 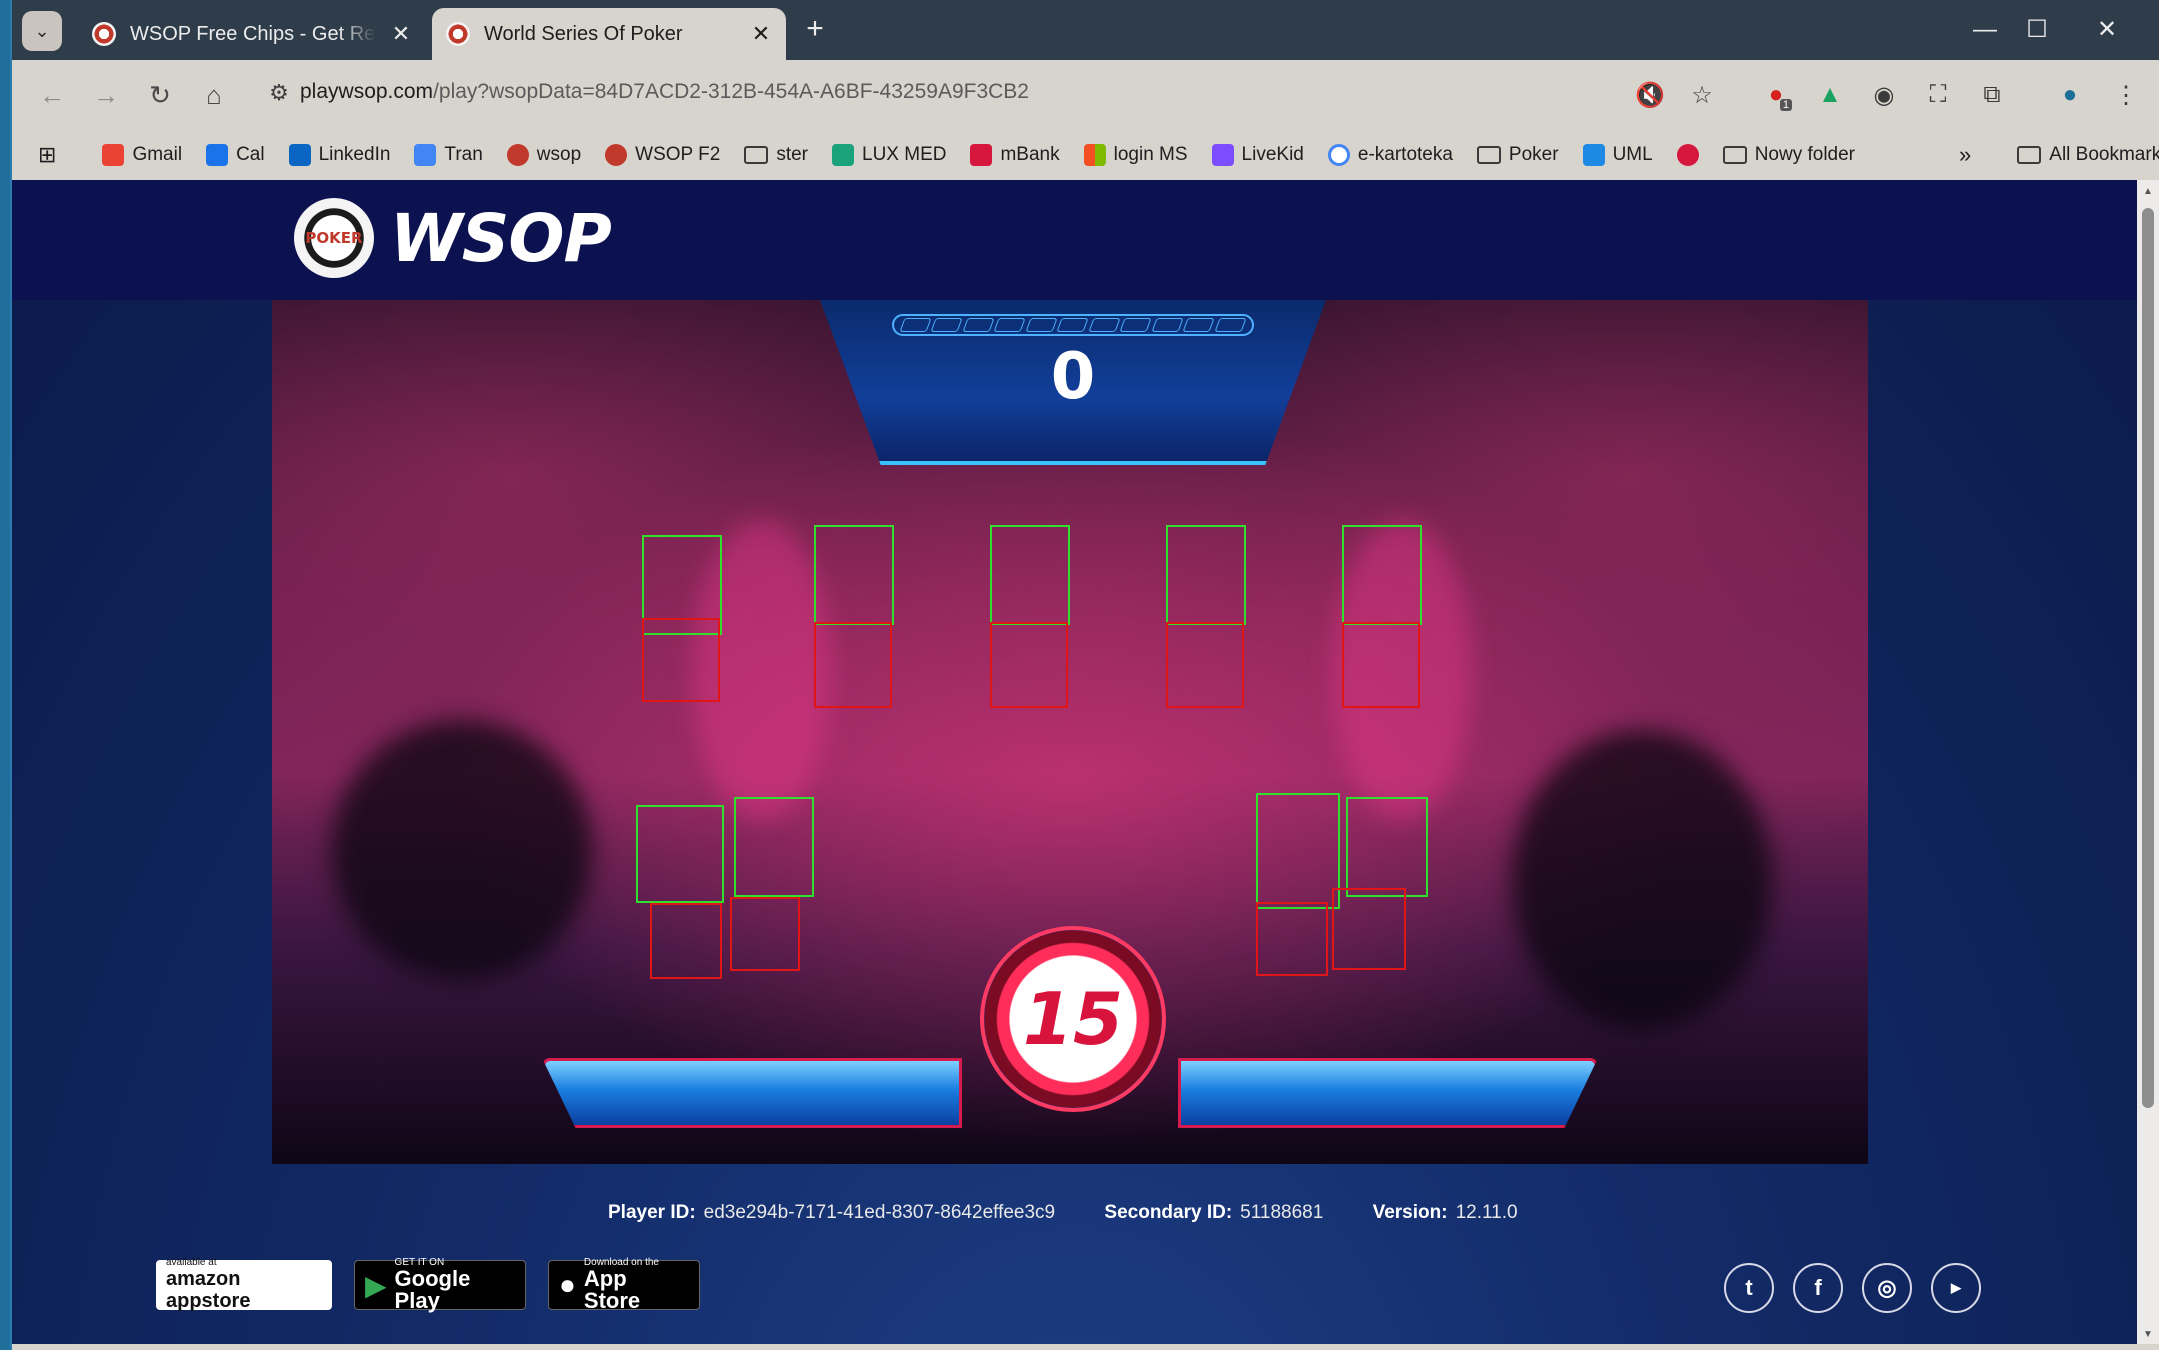 What do you see at coordinates (1956, 1288) in the screenshot?
I see `youtube-icon: ▶` at bounding box center [1956, 1288].